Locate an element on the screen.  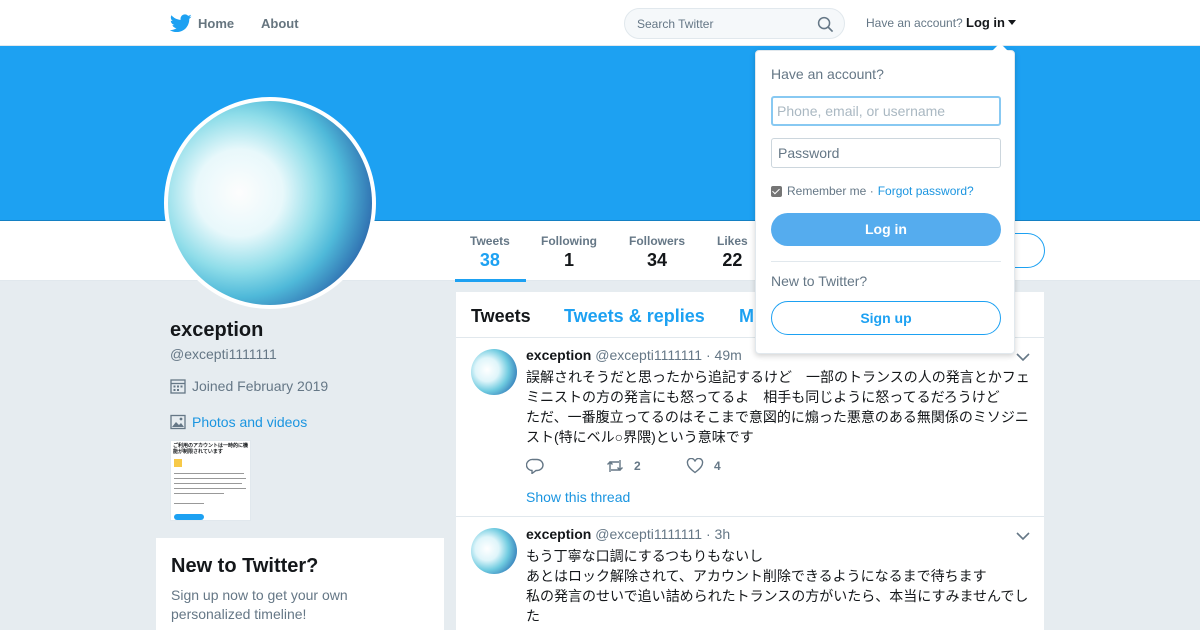
photos-videos-label: Photos and videos is located at coordinates (250, 422).